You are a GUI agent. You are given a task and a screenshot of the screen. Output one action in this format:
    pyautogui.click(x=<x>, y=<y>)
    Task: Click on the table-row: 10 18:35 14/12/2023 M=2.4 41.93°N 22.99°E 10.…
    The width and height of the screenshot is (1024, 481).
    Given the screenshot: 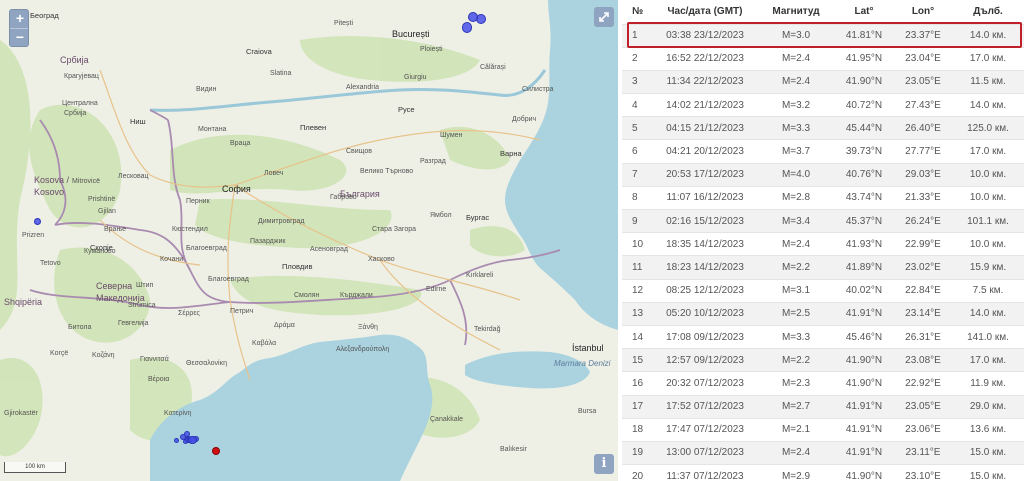 What is the action you would take?
    pyautogui.click(x=823, y=244)
    